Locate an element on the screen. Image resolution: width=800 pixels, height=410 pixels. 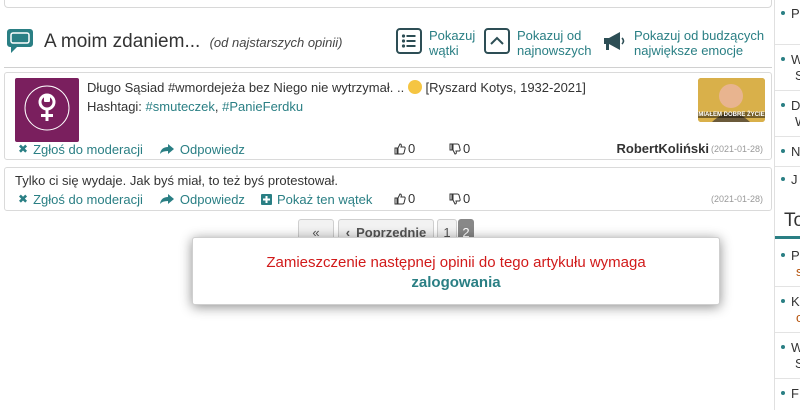
header-divider is located at coordinates (388, 67).